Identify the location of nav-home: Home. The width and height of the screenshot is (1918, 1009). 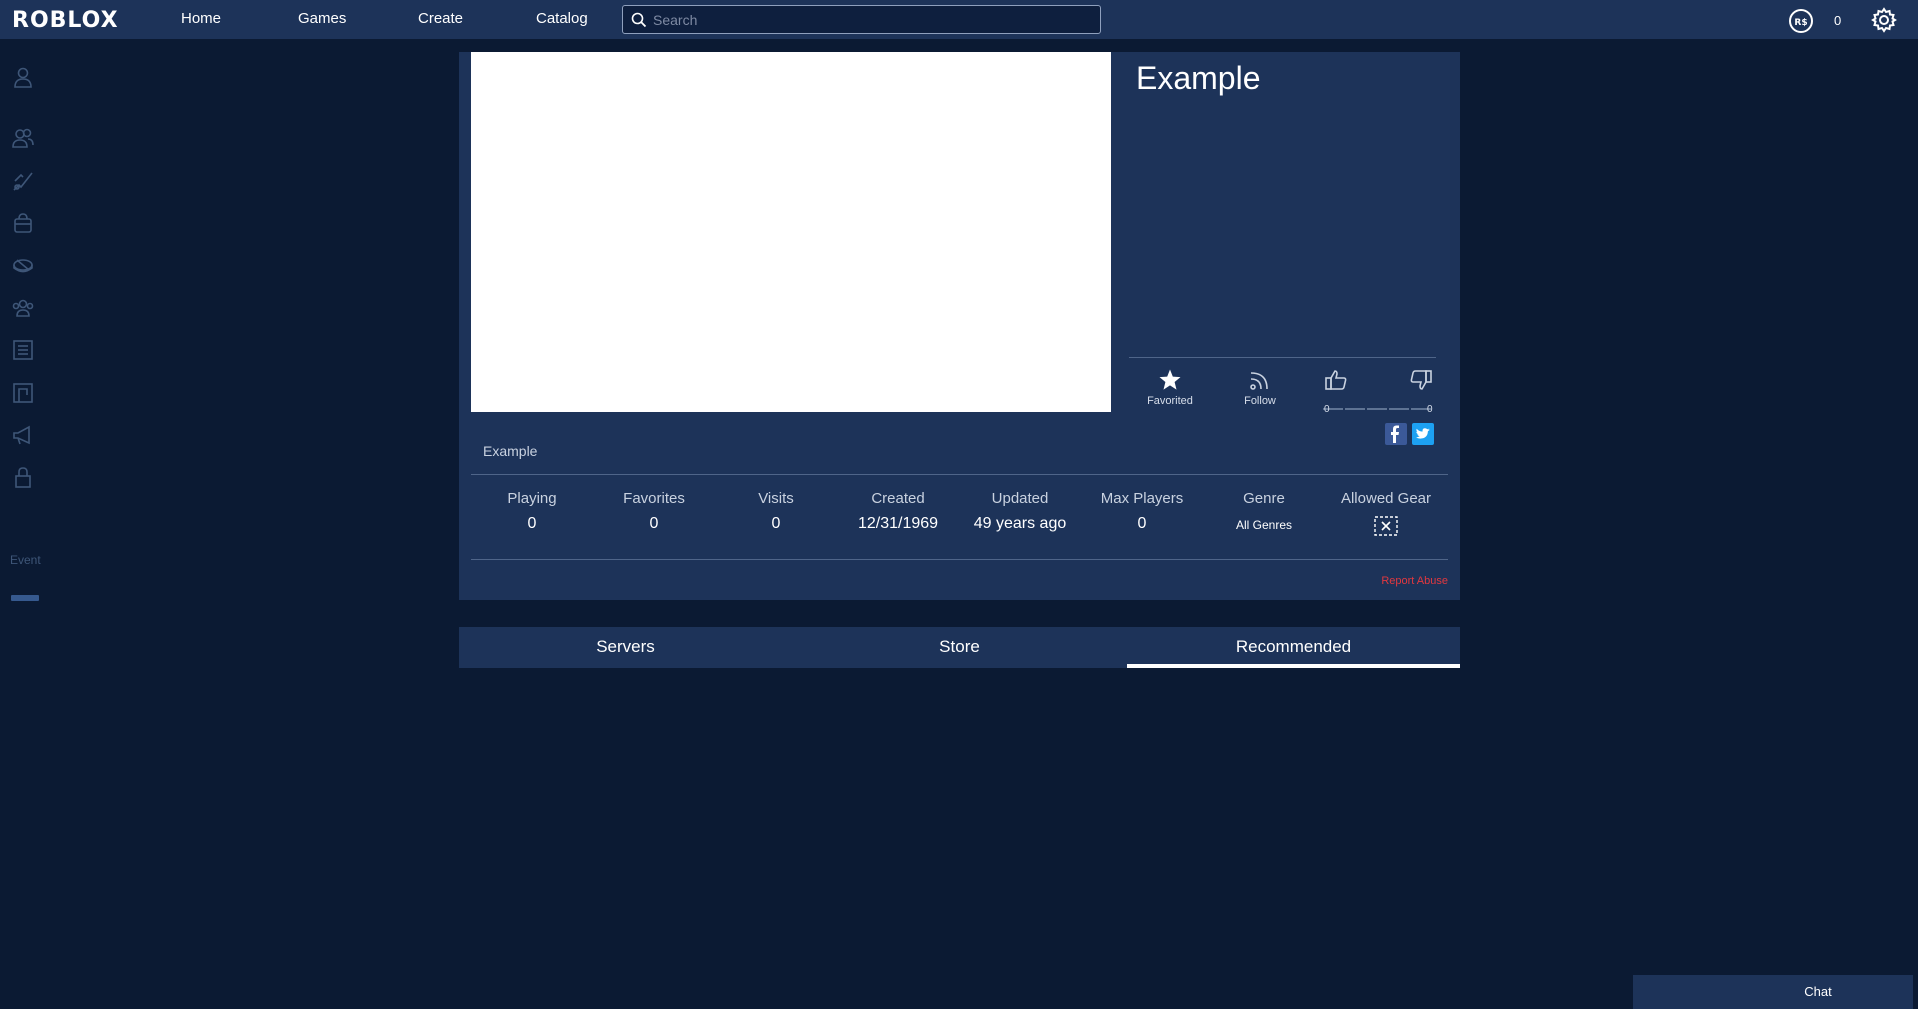
(201, 18).